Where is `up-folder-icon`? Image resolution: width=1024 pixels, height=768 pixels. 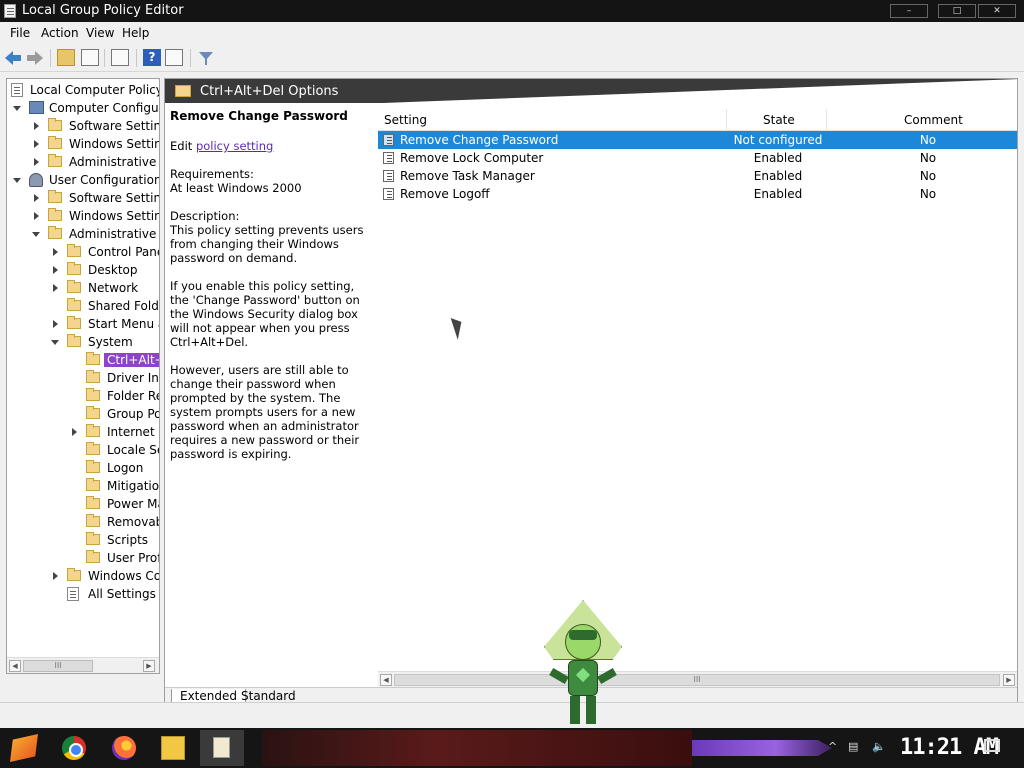
up-folder-icon is located at coordinates (66, 57).